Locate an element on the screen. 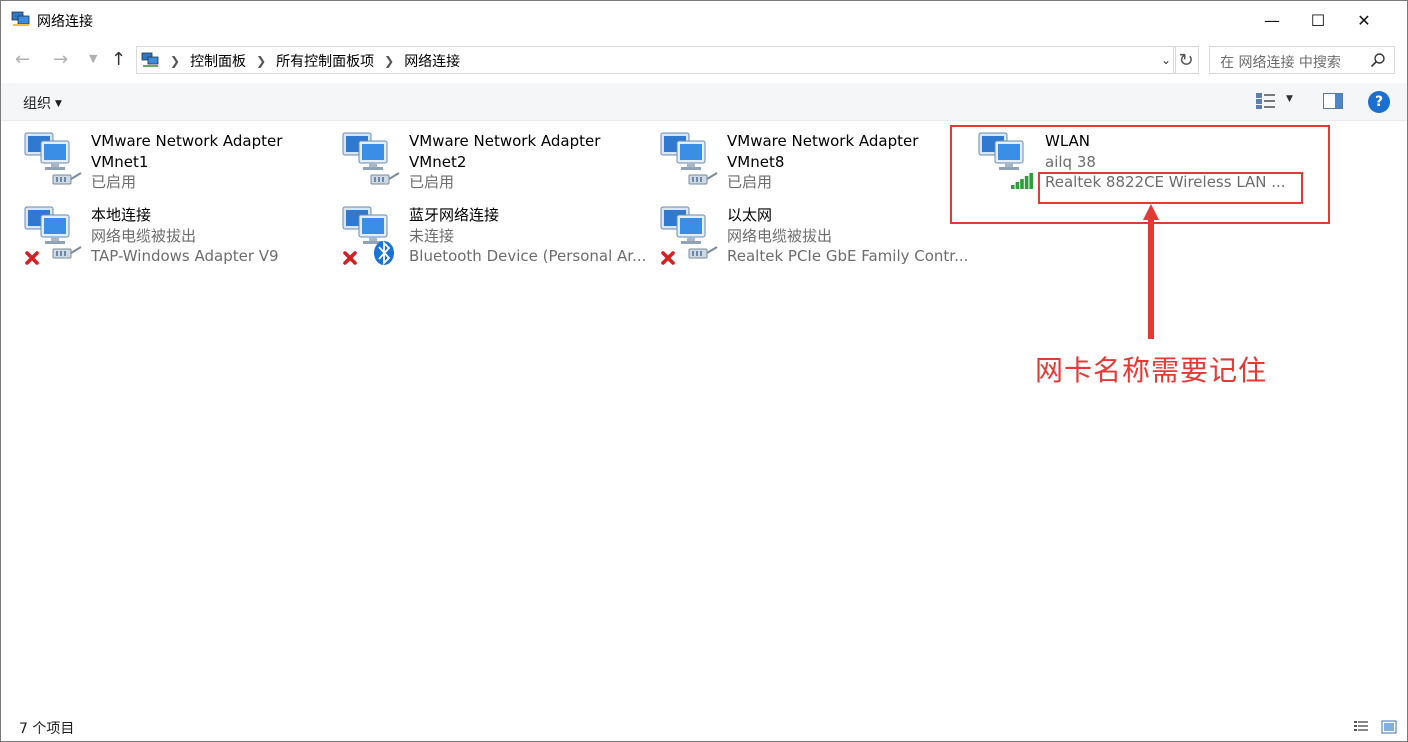 The width and height of the screenshot is (1408, 742). view-options-caret-icon: ▼ is located at coordinates (1289, 99).